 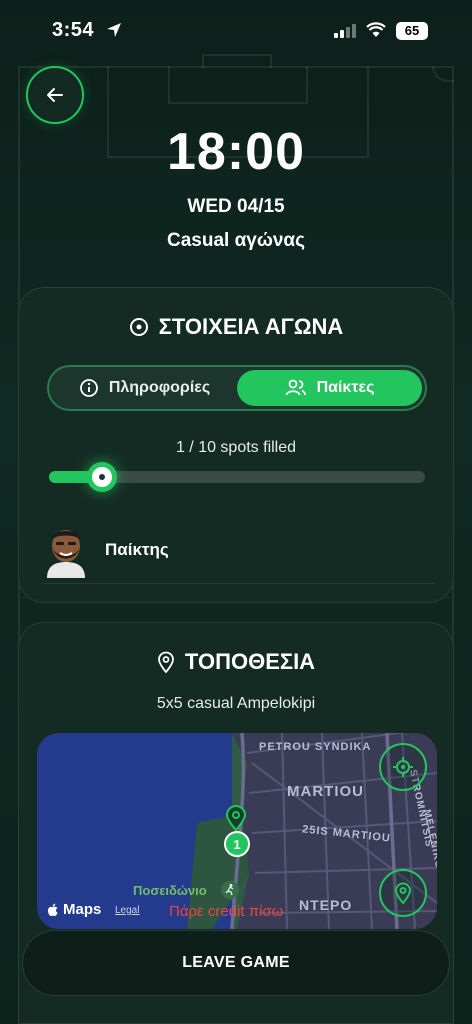 What do you see at coordinates (236, 152) in the screenshot?
I see `match-time: 18:00` at bounding box center [236, 152].